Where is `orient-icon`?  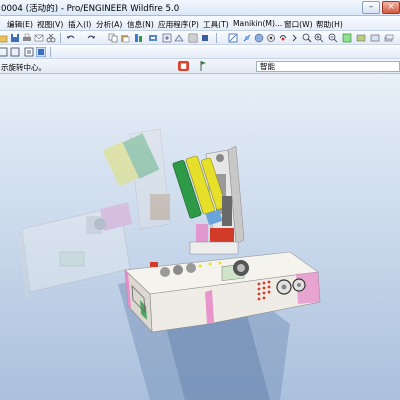 orient-icon is located at coordinates (205, 38).